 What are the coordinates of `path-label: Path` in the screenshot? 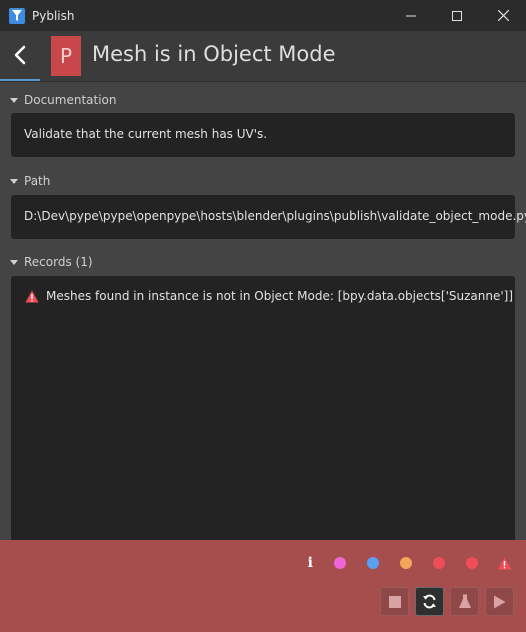 It's located at (37, 181).